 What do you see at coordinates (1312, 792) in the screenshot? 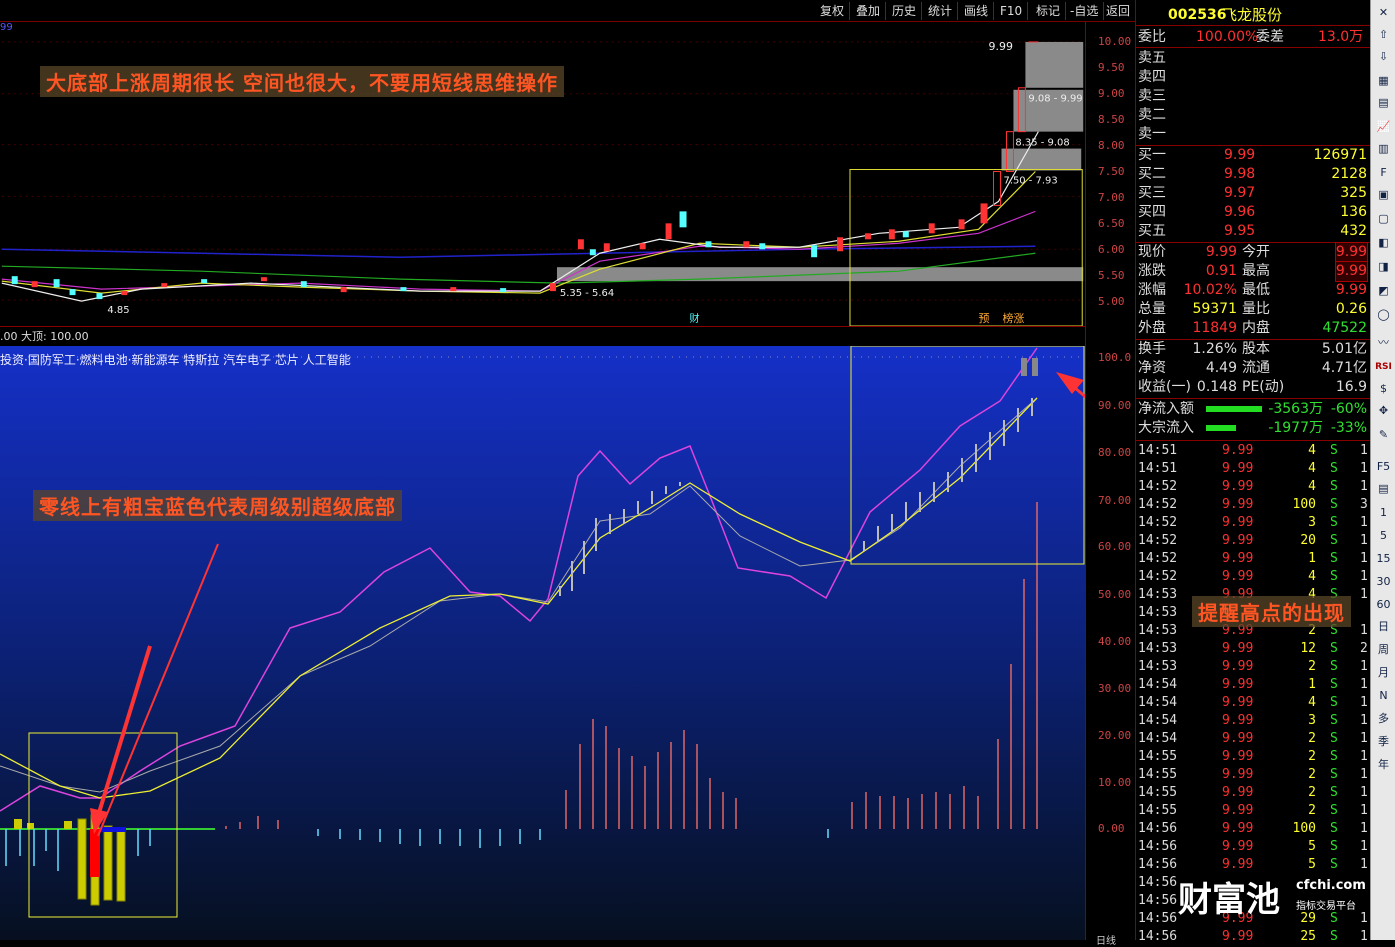
I see `tick-volume: 2` at bounding box center [1312, 792].